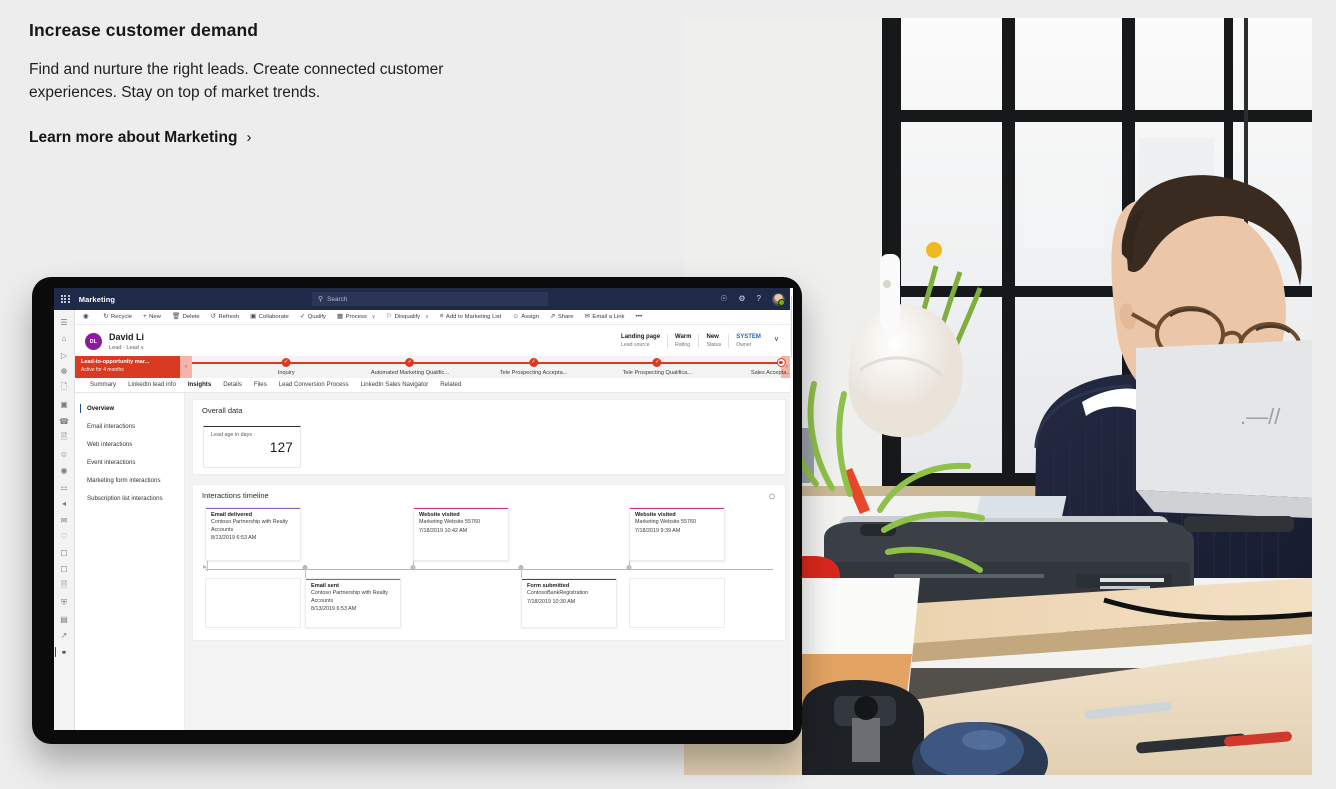 The height and width of the screenshot is (789, 1336). What do you see at coordinates (640, 341) in the screenshot?
I see `header-field-lead-source: Landing page Lead source` at bounding box center [640, 341].